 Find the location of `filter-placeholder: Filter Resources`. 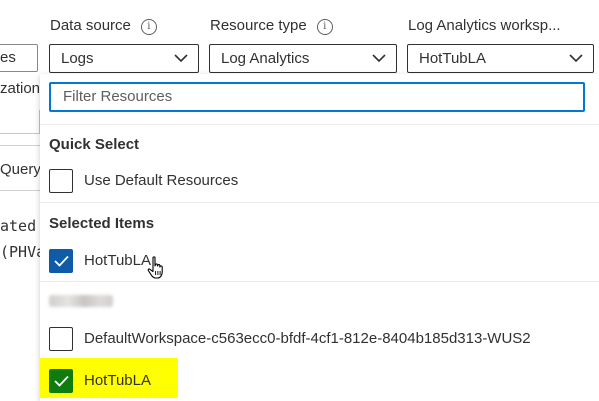

filter-placeholder: Filter Resources is located at coordinates (118, 96).